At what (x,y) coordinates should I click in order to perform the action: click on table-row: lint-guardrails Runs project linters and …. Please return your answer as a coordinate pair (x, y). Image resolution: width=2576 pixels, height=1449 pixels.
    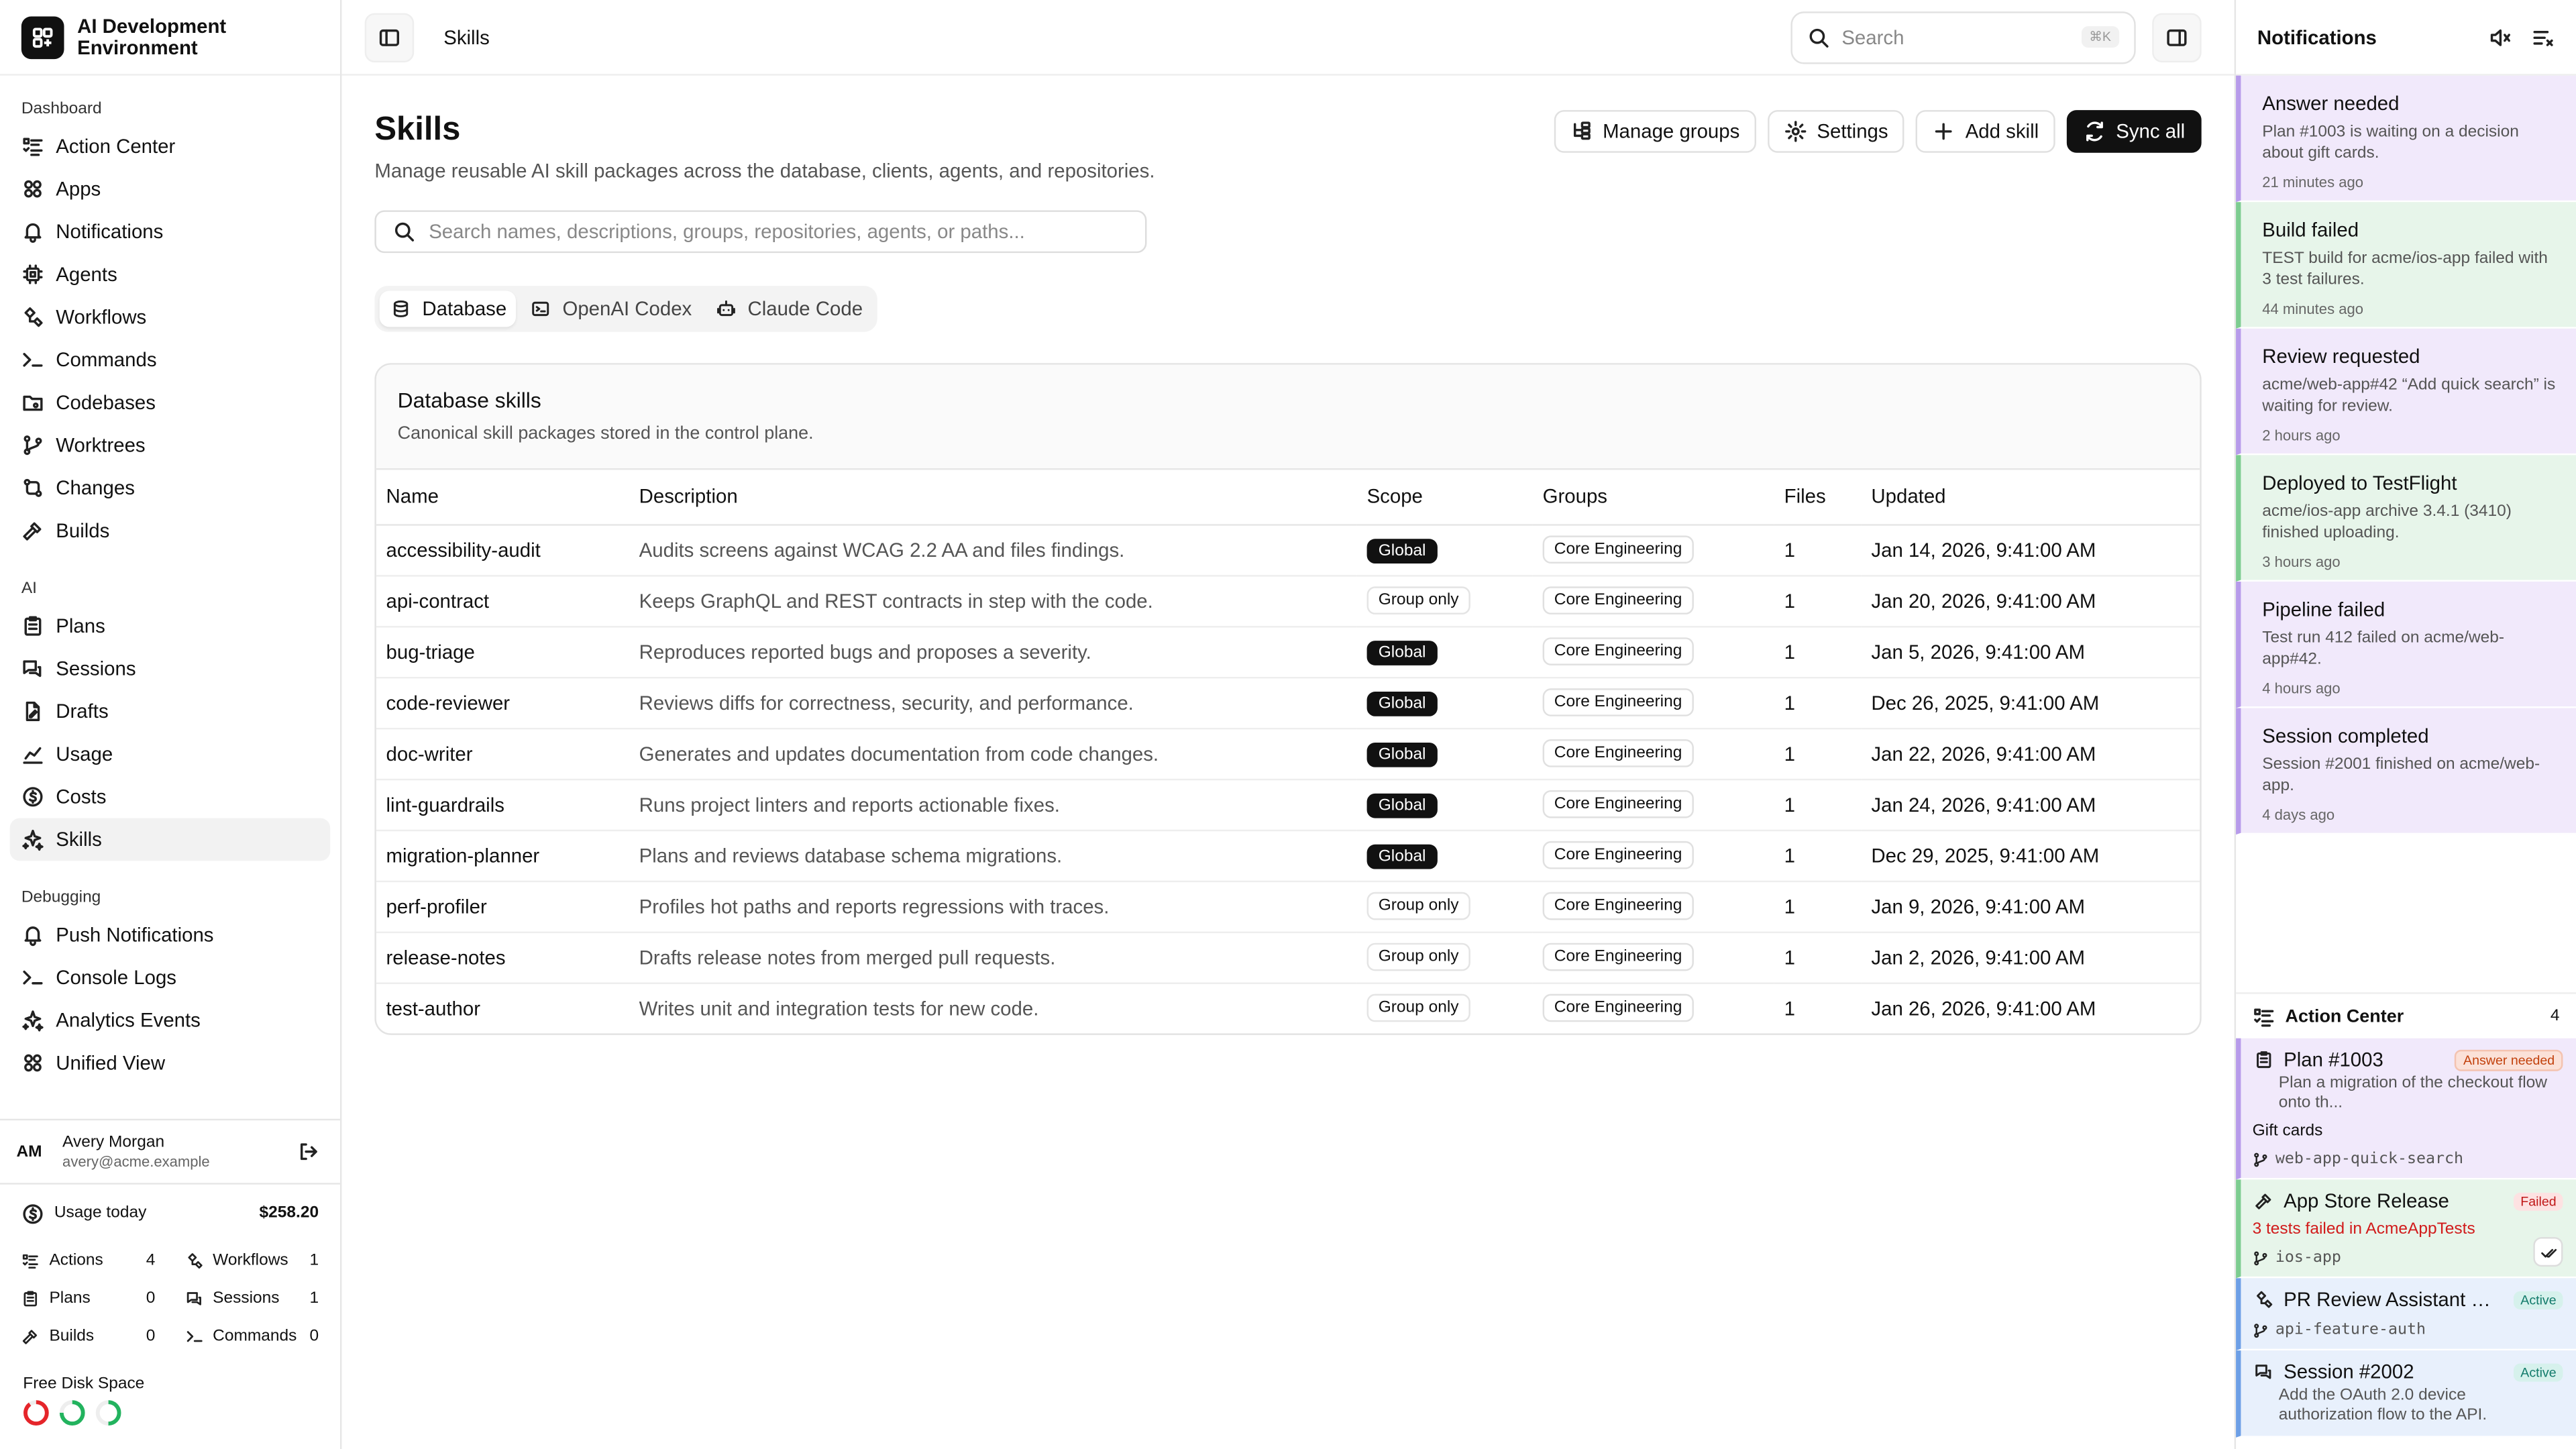
    Looking at the image, I should click on (1288, 804).